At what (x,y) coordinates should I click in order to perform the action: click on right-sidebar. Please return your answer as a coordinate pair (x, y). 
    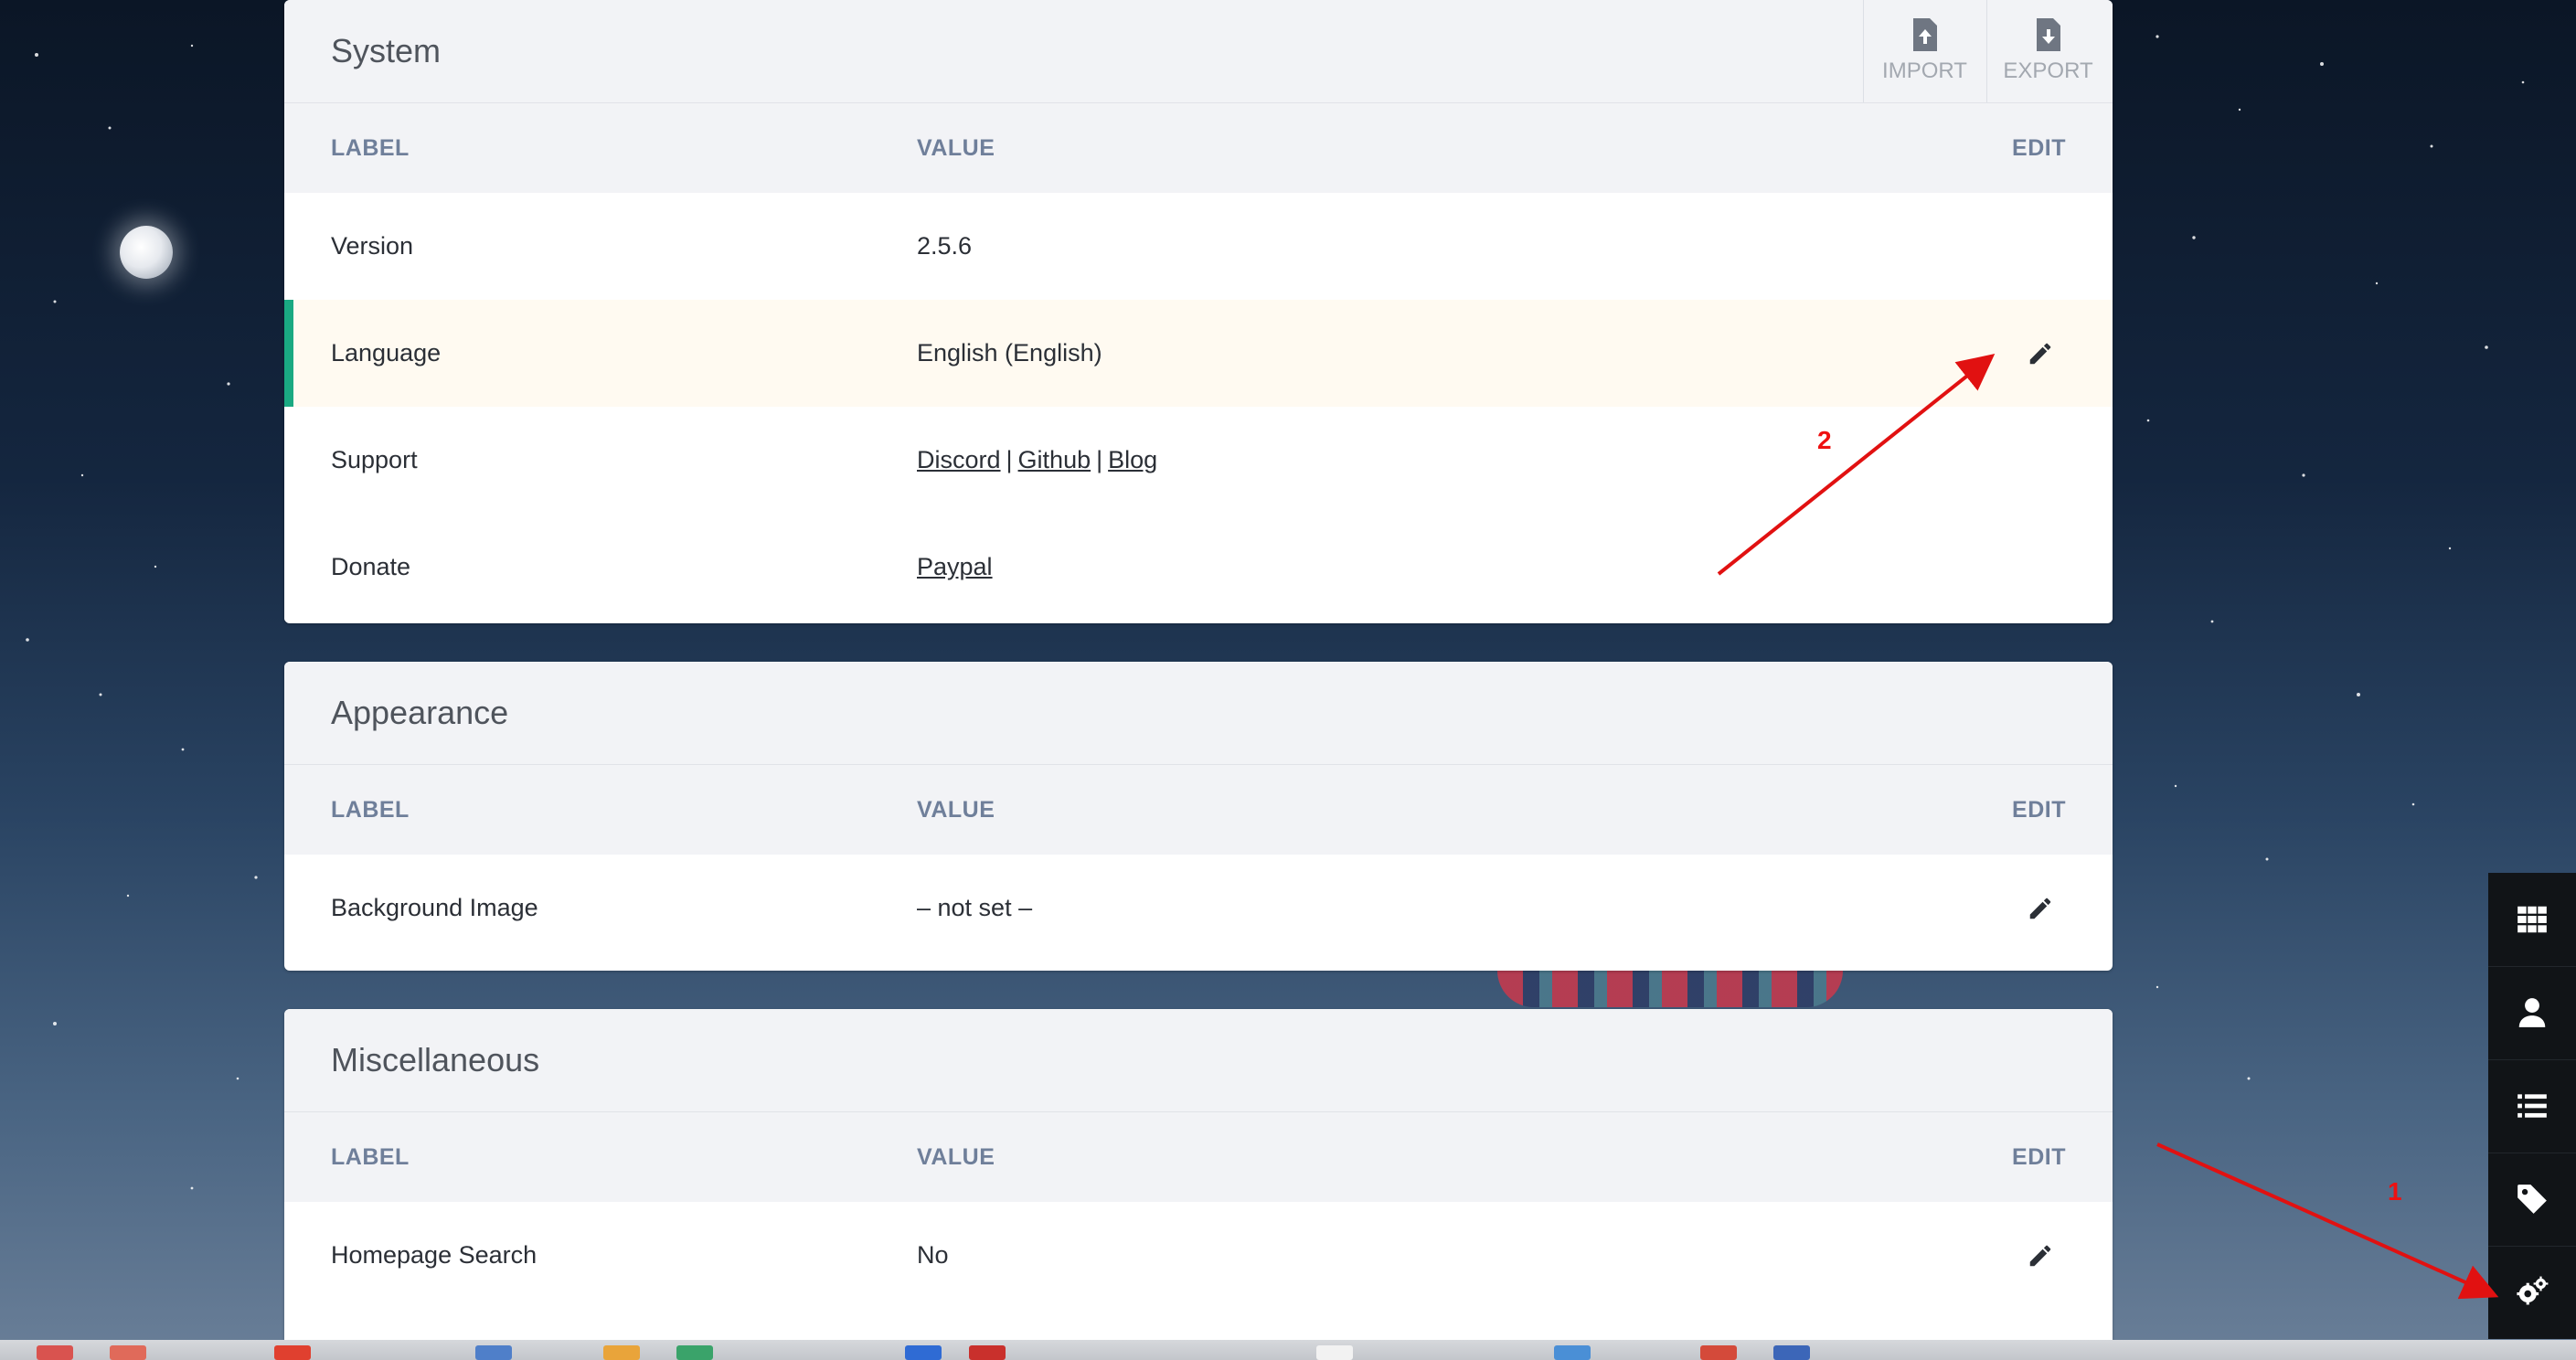
    Looking at the image, I should click on (2532, 1106).